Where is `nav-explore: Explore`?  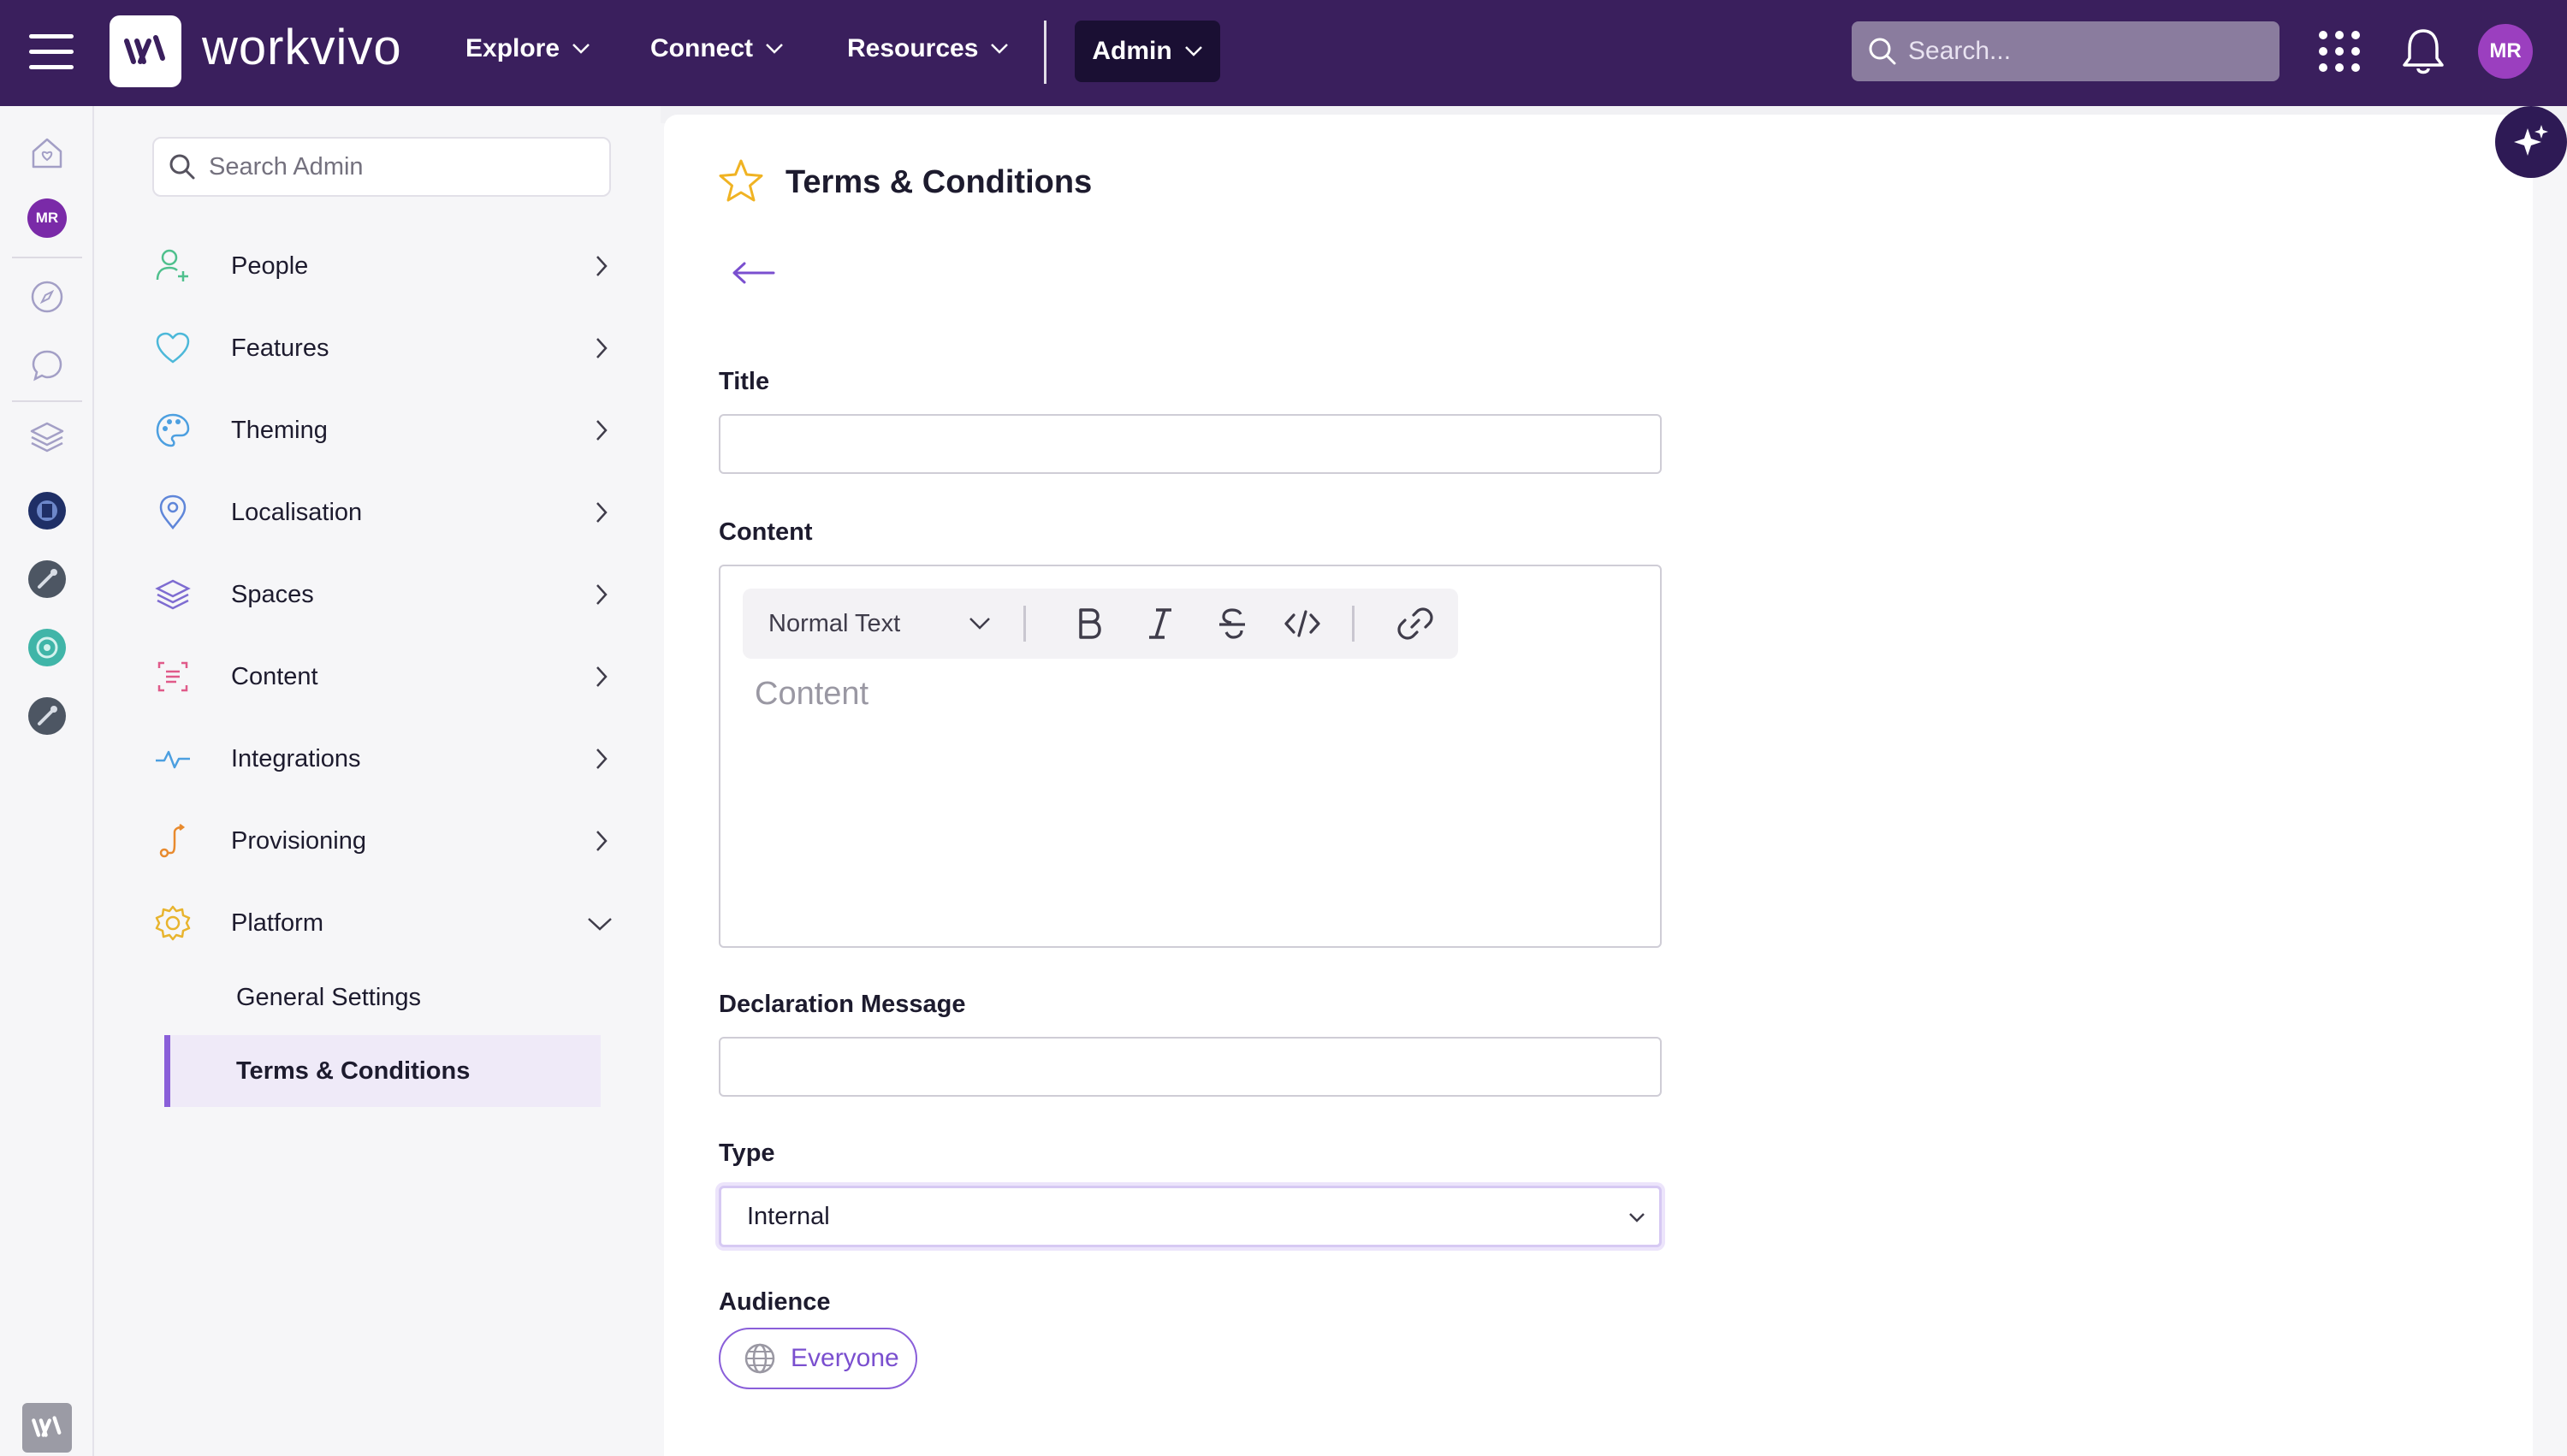
nav-explore: Explore is located at coordinates (527, 49).